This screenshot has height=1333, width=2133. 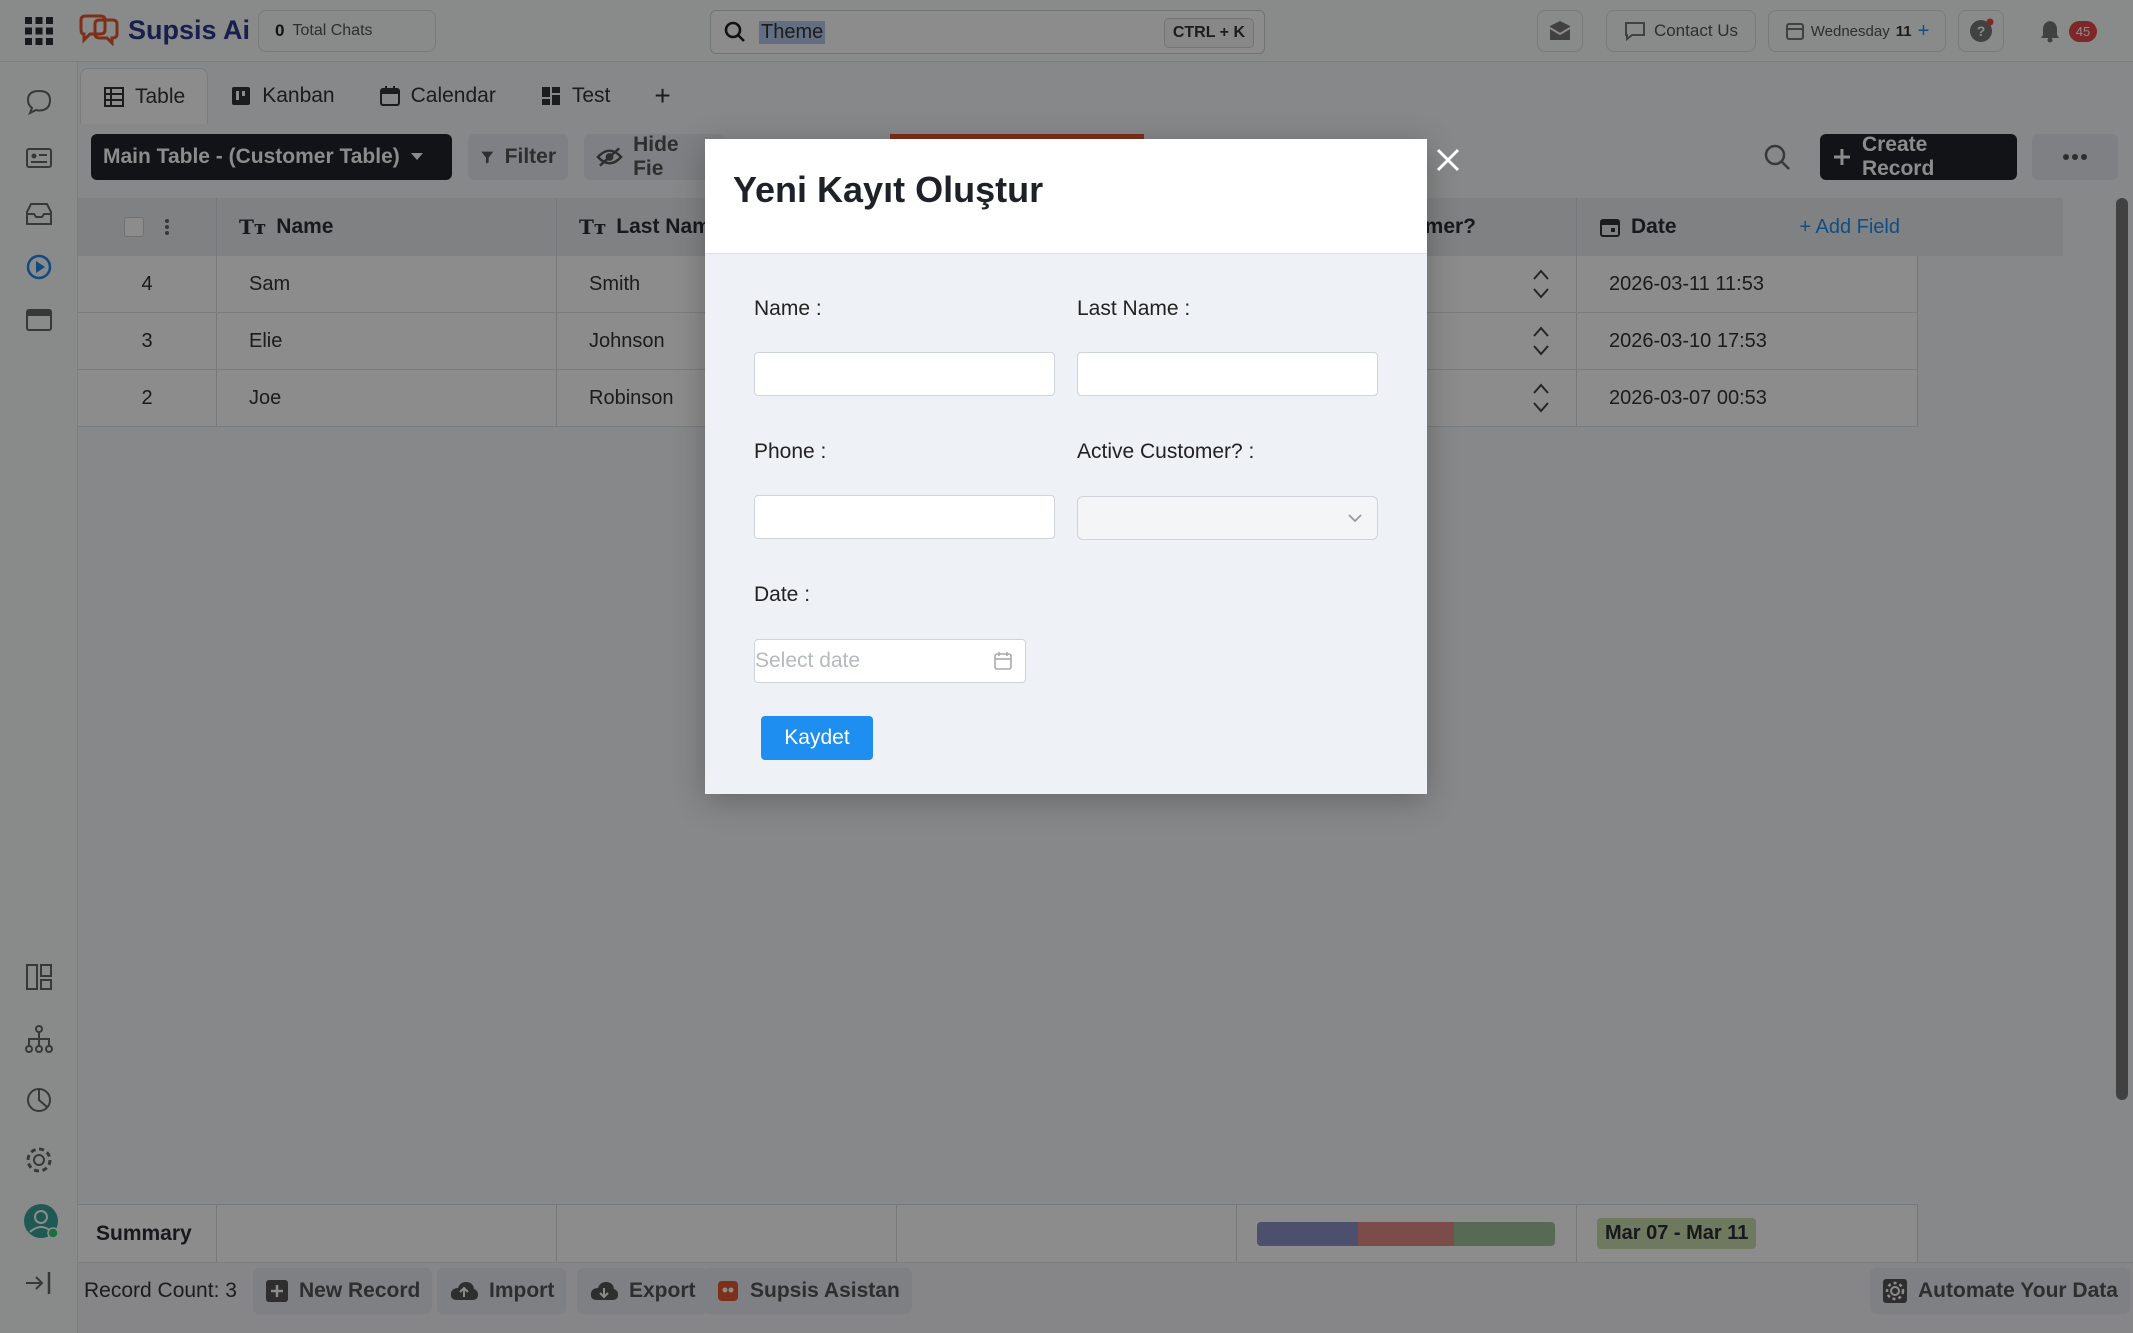 What do you see at coordinates (817, 738) in the screenshot?
I see `save-button: Kaydet` at bounding box center [817, 738].